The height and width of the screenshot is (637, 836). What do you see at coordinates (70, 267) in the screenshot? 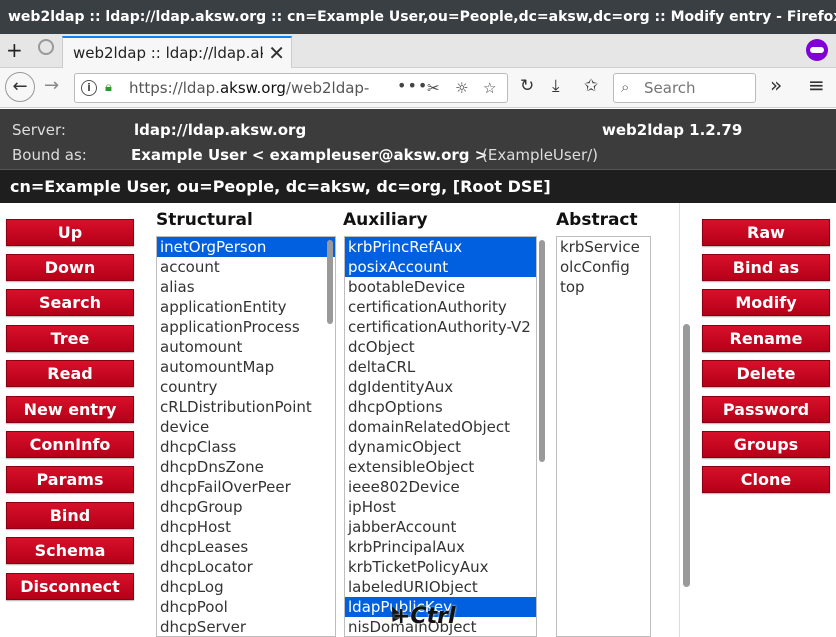
I see `down-button: Down` at bounding box center [70, 267].